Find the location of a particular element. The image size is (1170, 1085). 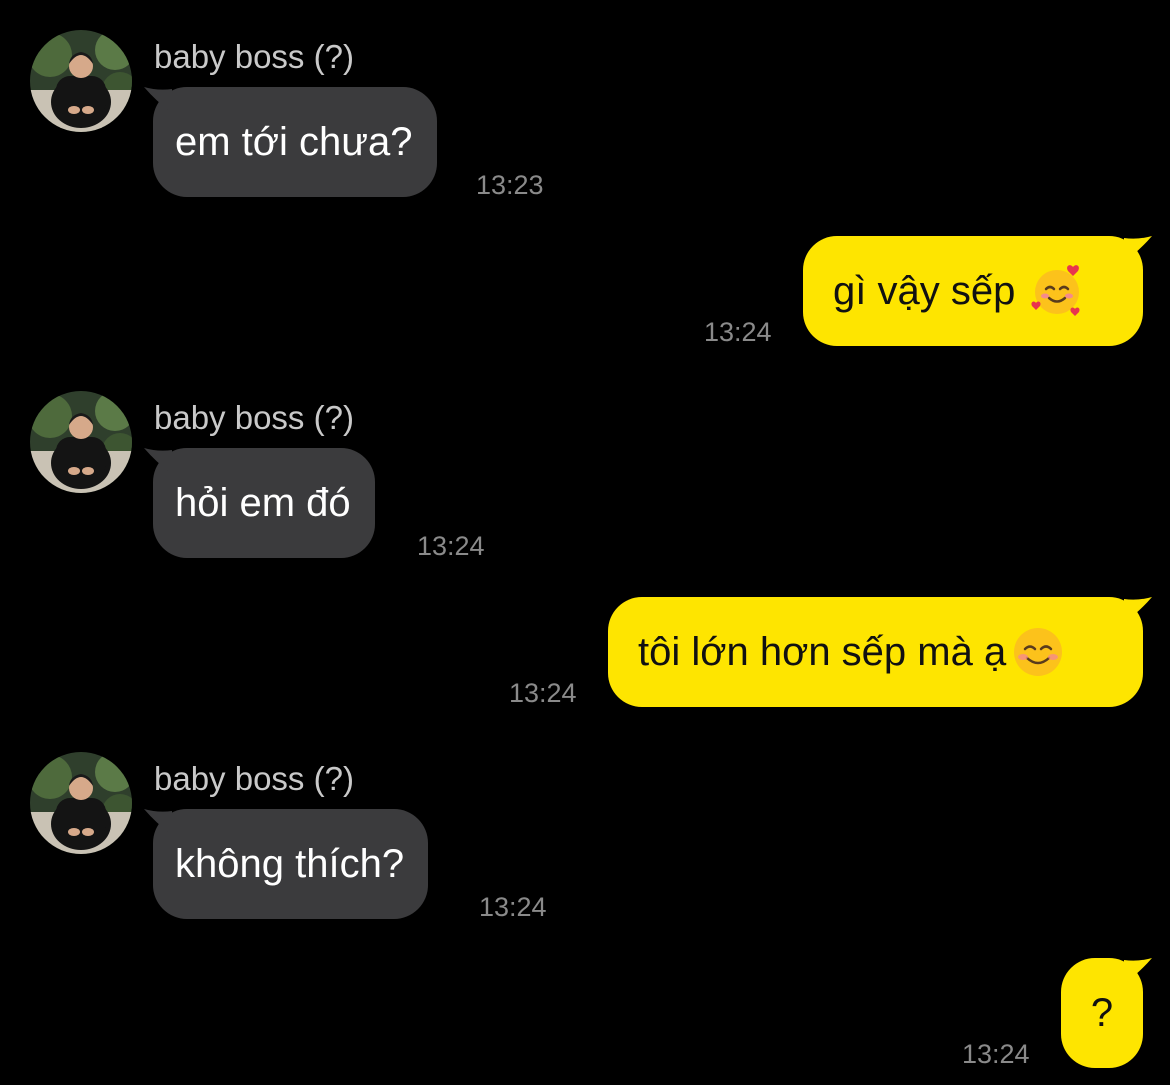

incoming-message-bubble: em tới chưa? is located at coordinates (290, 142).